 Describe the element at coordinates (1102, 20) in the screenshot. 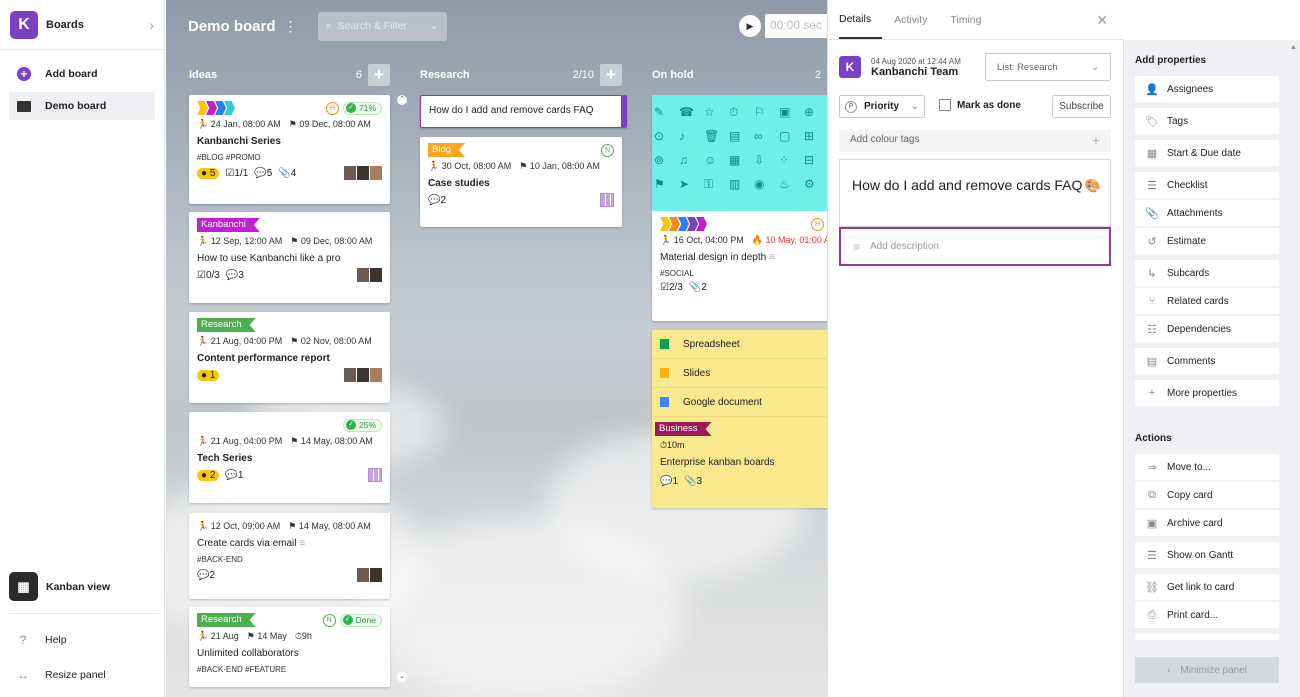

I see `close-icon: ✕` at that location.